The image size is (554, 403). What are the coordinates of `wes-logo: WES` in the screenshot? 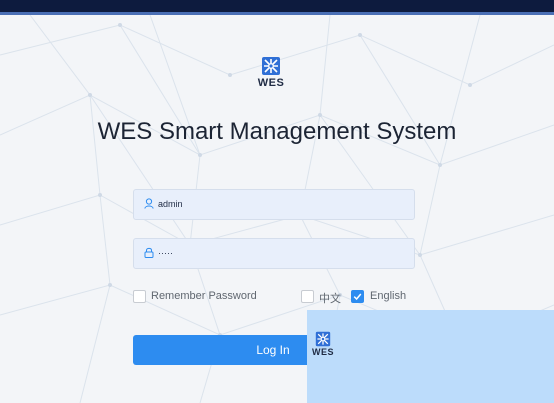 It's located at (271, 72).